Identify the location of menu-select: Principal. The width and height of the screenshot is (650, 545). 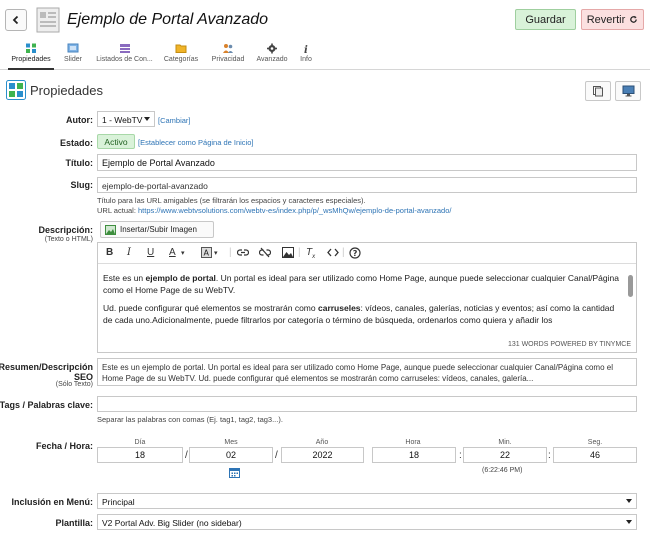
(367, 501).